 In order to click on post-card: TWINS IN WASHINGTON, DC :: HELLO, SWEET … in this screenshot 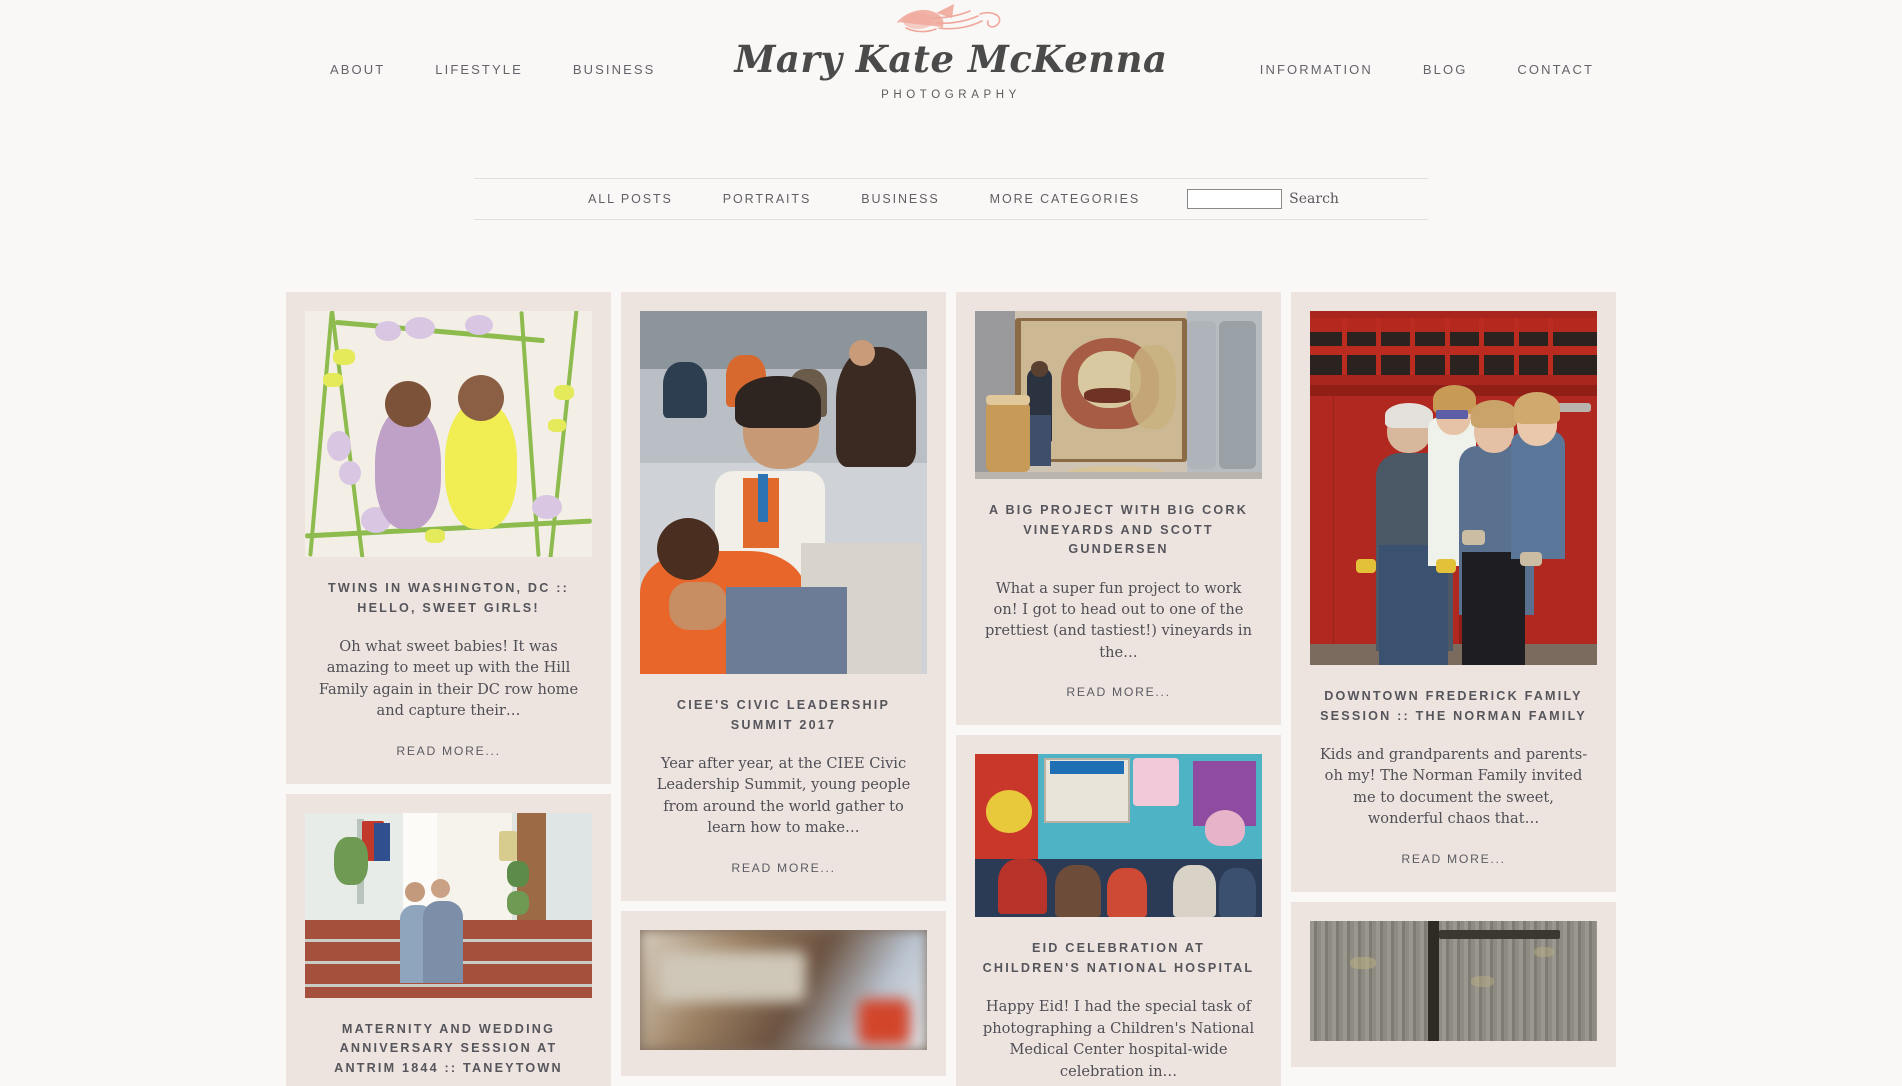, I will do `click(448, 538)`.